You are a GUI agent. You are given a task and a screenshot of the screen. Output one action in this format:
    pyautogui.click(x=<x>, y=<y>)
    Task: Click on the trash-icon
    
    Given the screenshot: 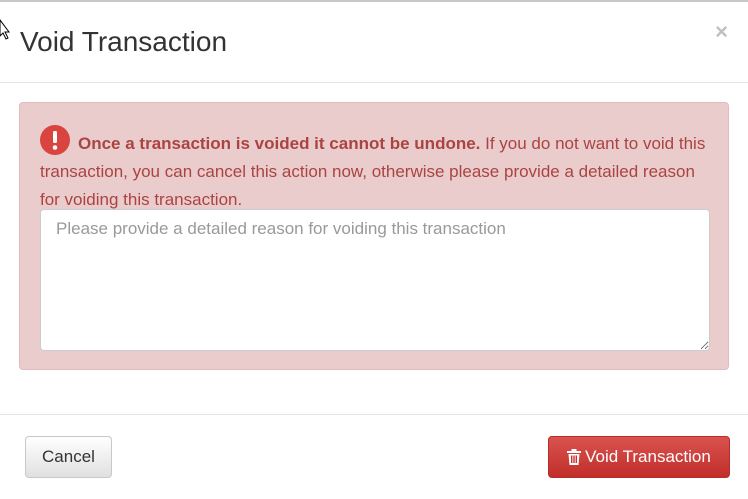 What is the action you would take?
    pyautogui.click(x=574, y=457)
    